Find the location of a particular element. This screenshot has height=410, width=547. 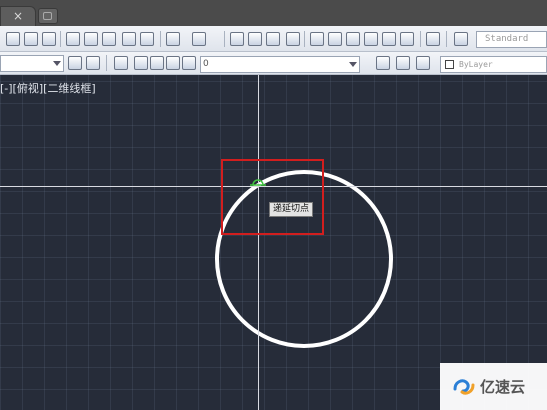

drawn-circle-layer is located at coordinates (304, 259).